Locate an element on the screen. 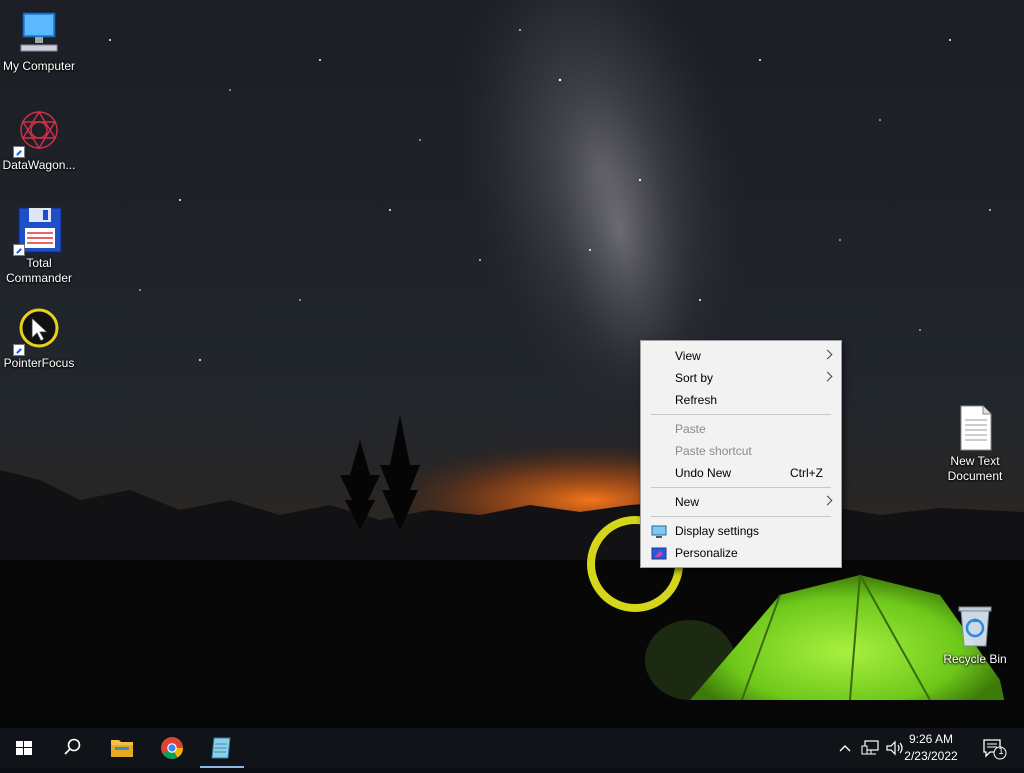  taskbar-notepad is located at coordinates (222, 748).